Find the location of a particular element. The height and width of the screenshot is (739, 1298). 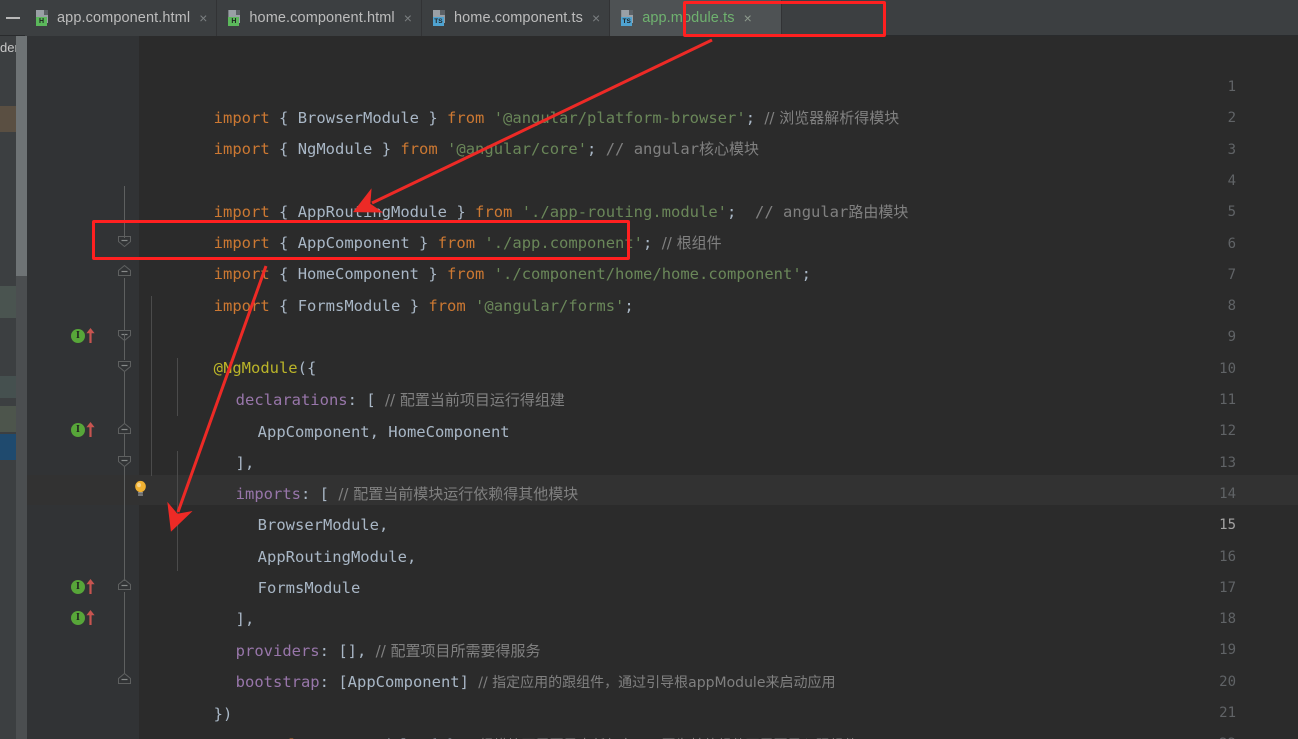

module-path: '@angular/core' is located at coordinates (517, 149).